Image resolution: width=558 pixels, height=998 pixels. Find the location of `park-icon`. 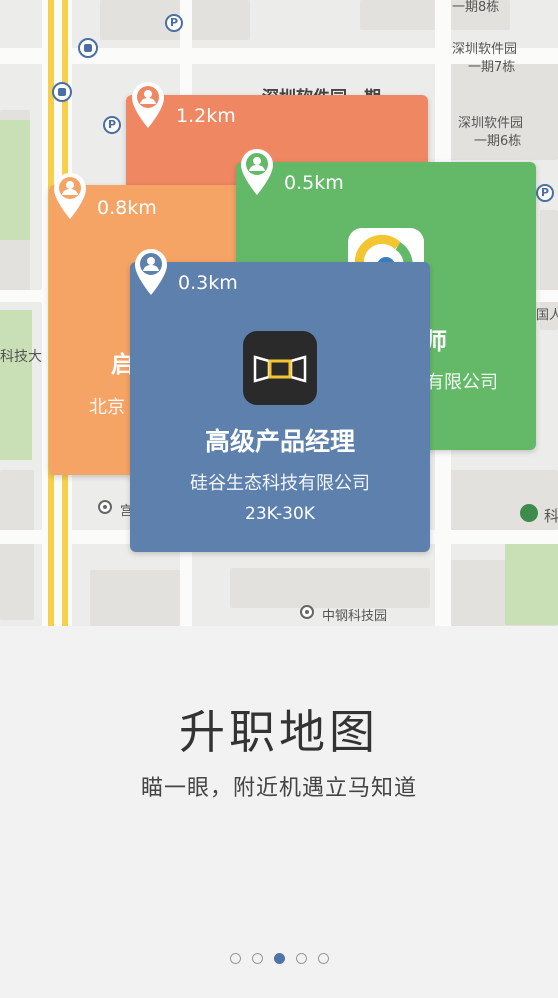

park-icon is located at coordinates (529, 513).